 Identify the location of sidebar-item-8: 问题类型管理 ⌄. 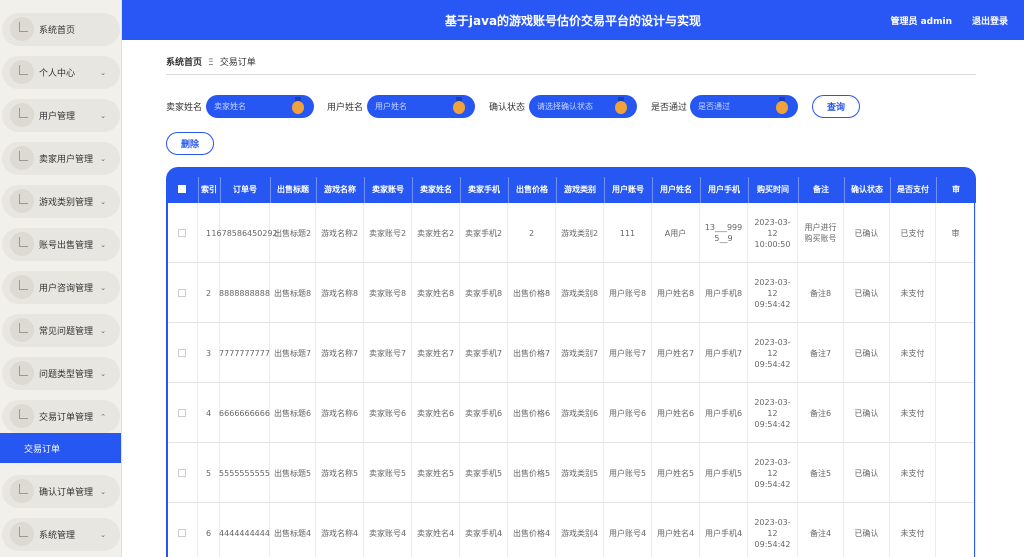
(61, 373).